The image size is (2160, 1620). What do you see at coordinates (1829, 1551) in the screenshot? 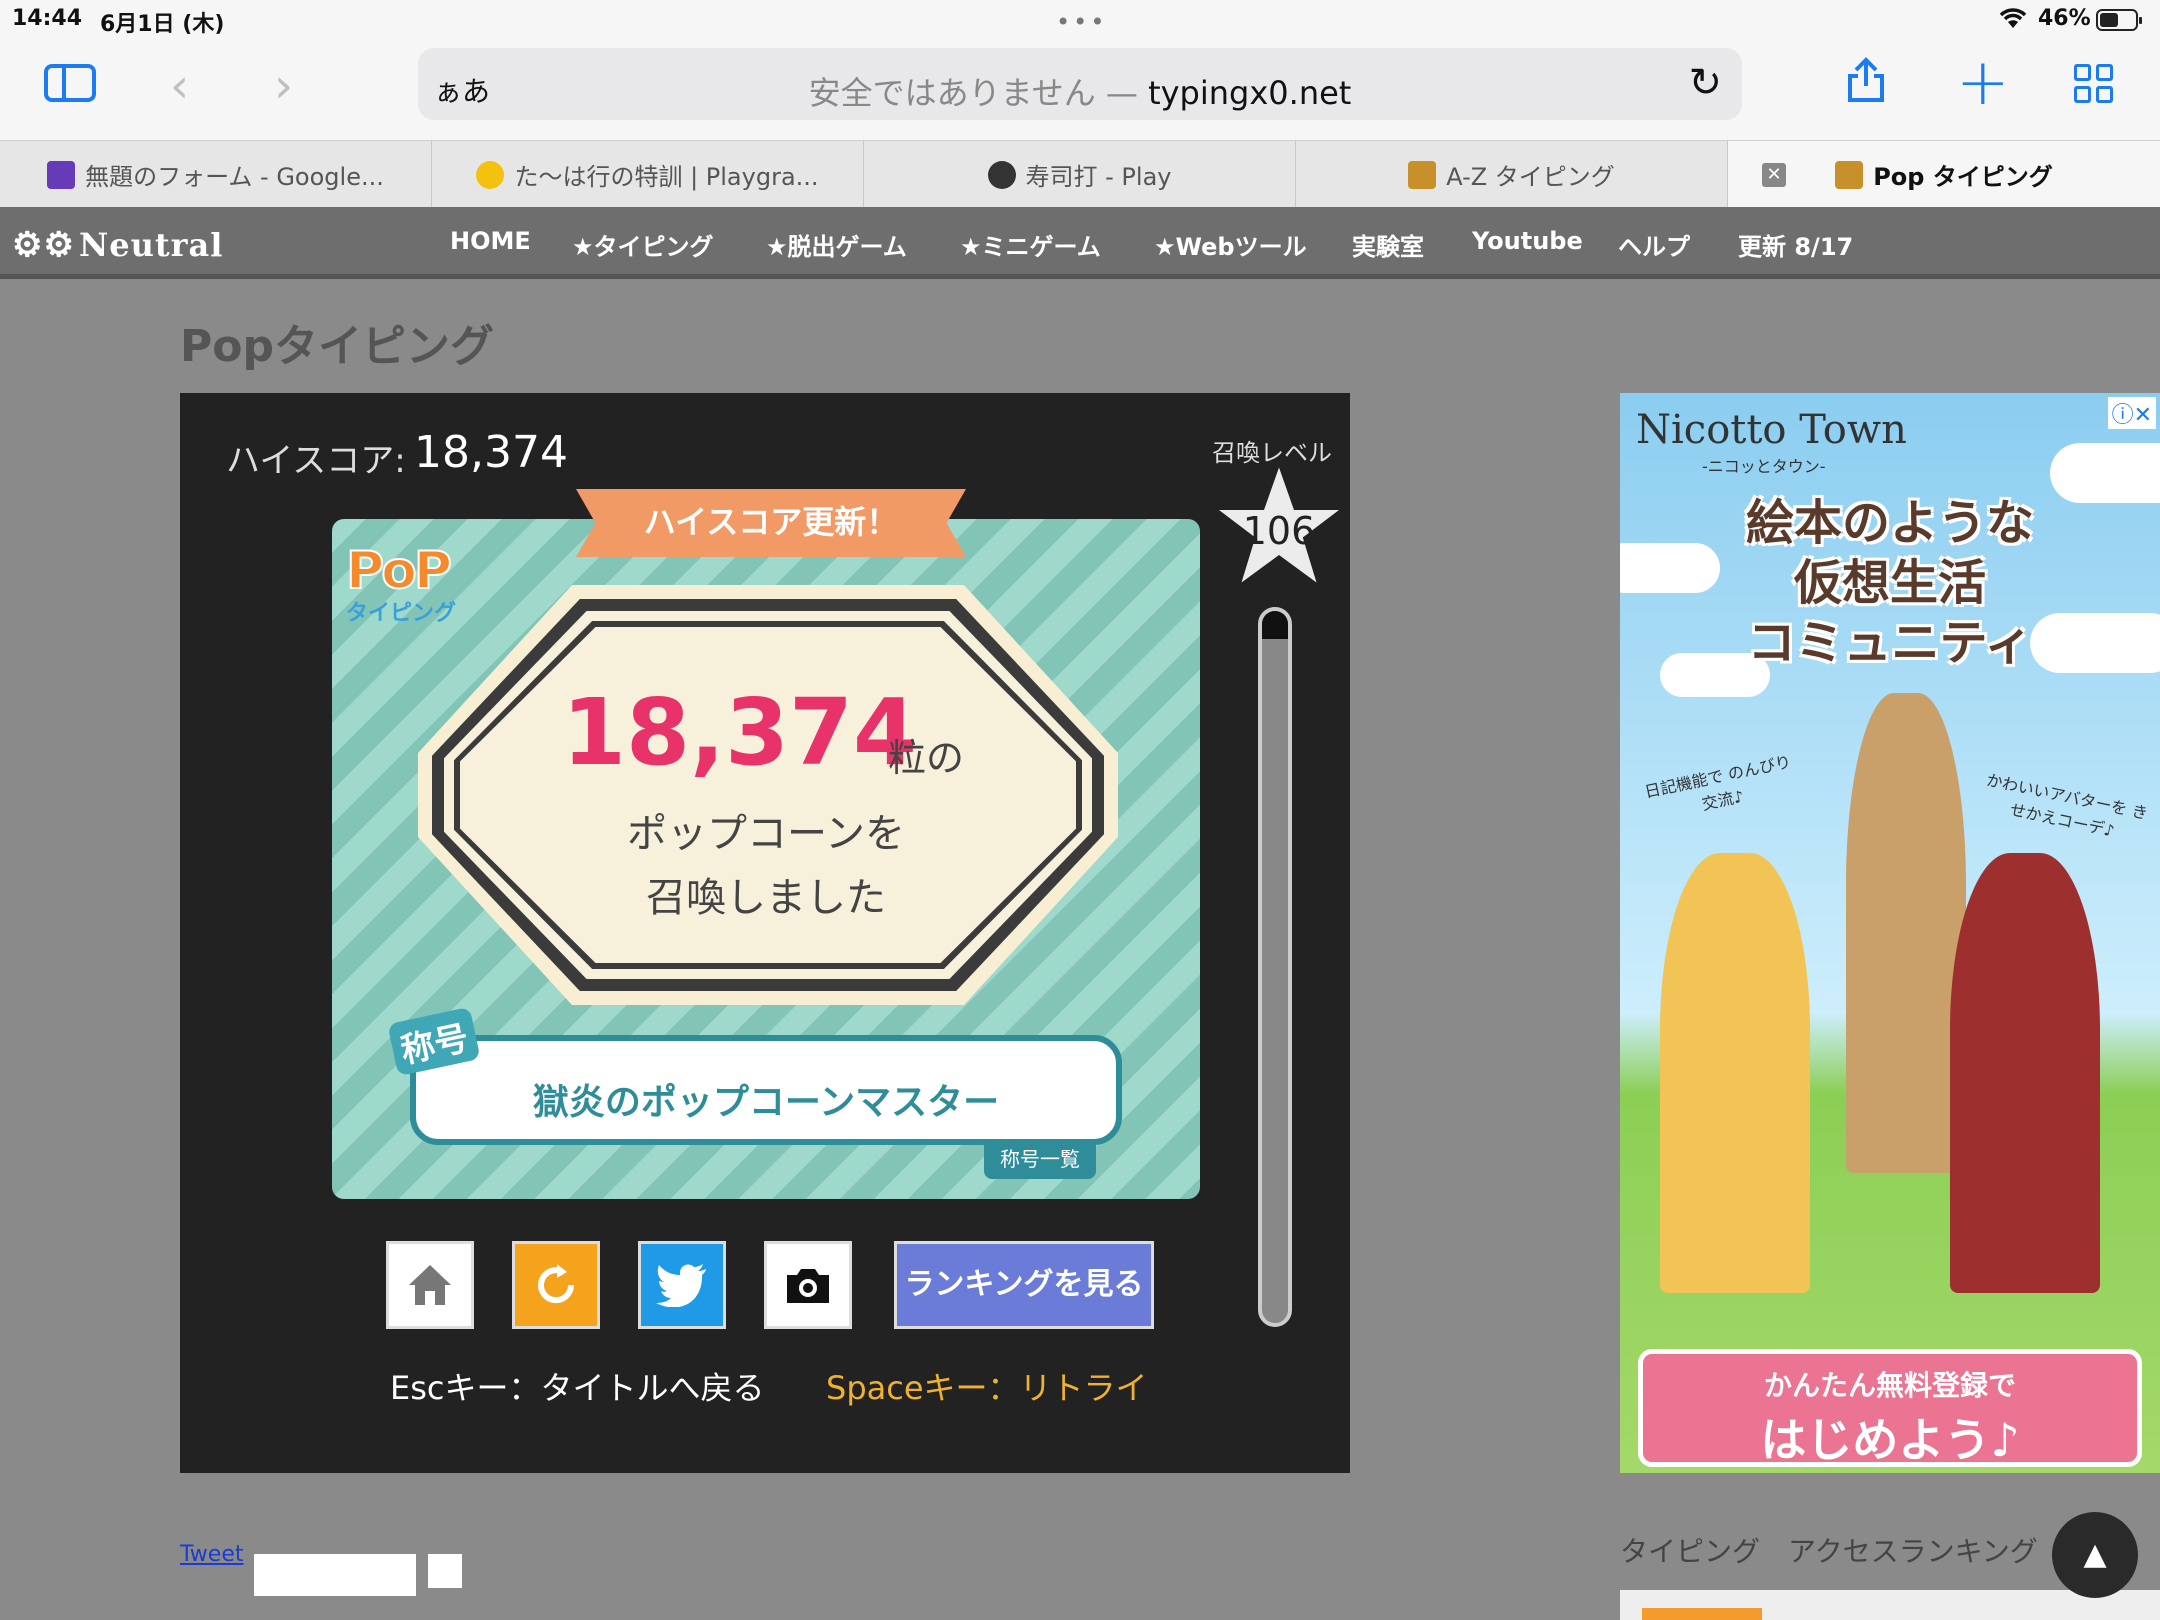
I see `access-ranking-title: タイピング アクセスランキング` at bounding box center [1829, 1551].